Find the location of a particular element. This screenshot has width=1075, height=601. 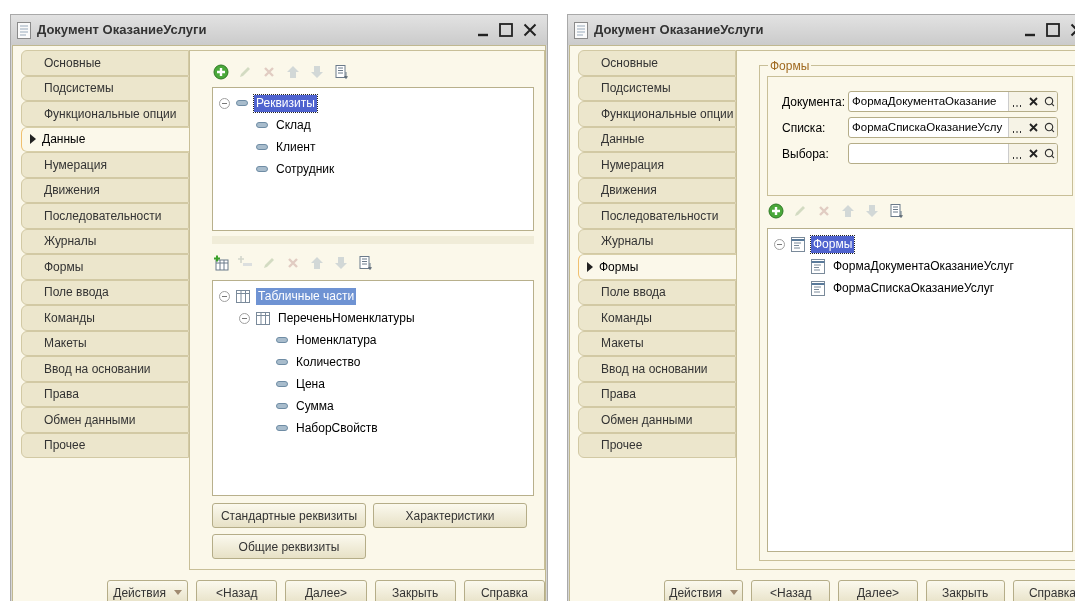

input-field is located at coordinates (953, 153).